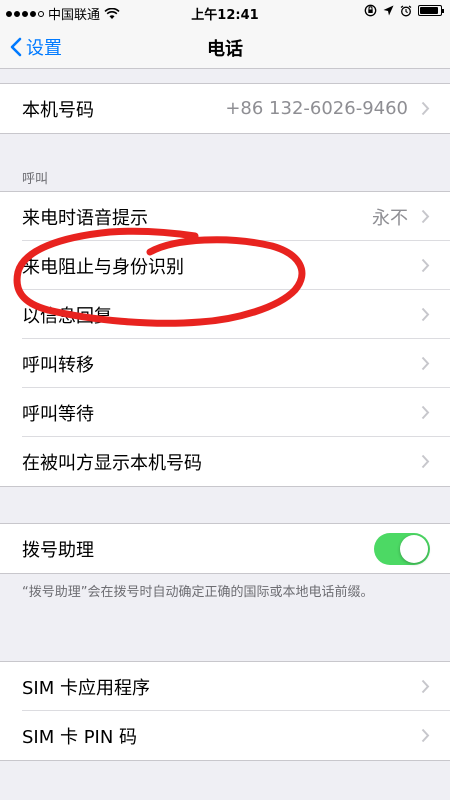 This screenshot has height=800, width=450. I want to click on status-right, so click(404, 10).